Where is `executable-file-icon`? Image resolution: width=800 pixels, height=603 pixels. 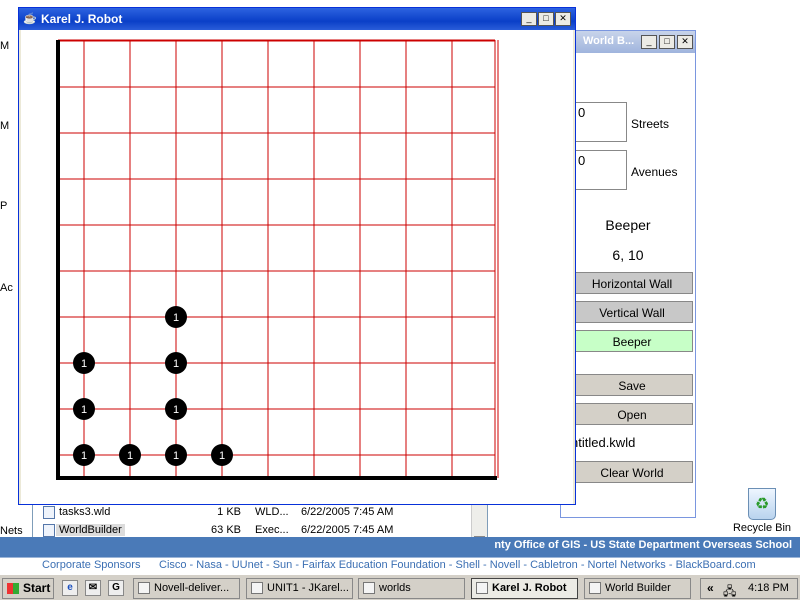
executable-file-icon is located at coordinates (49, 530).